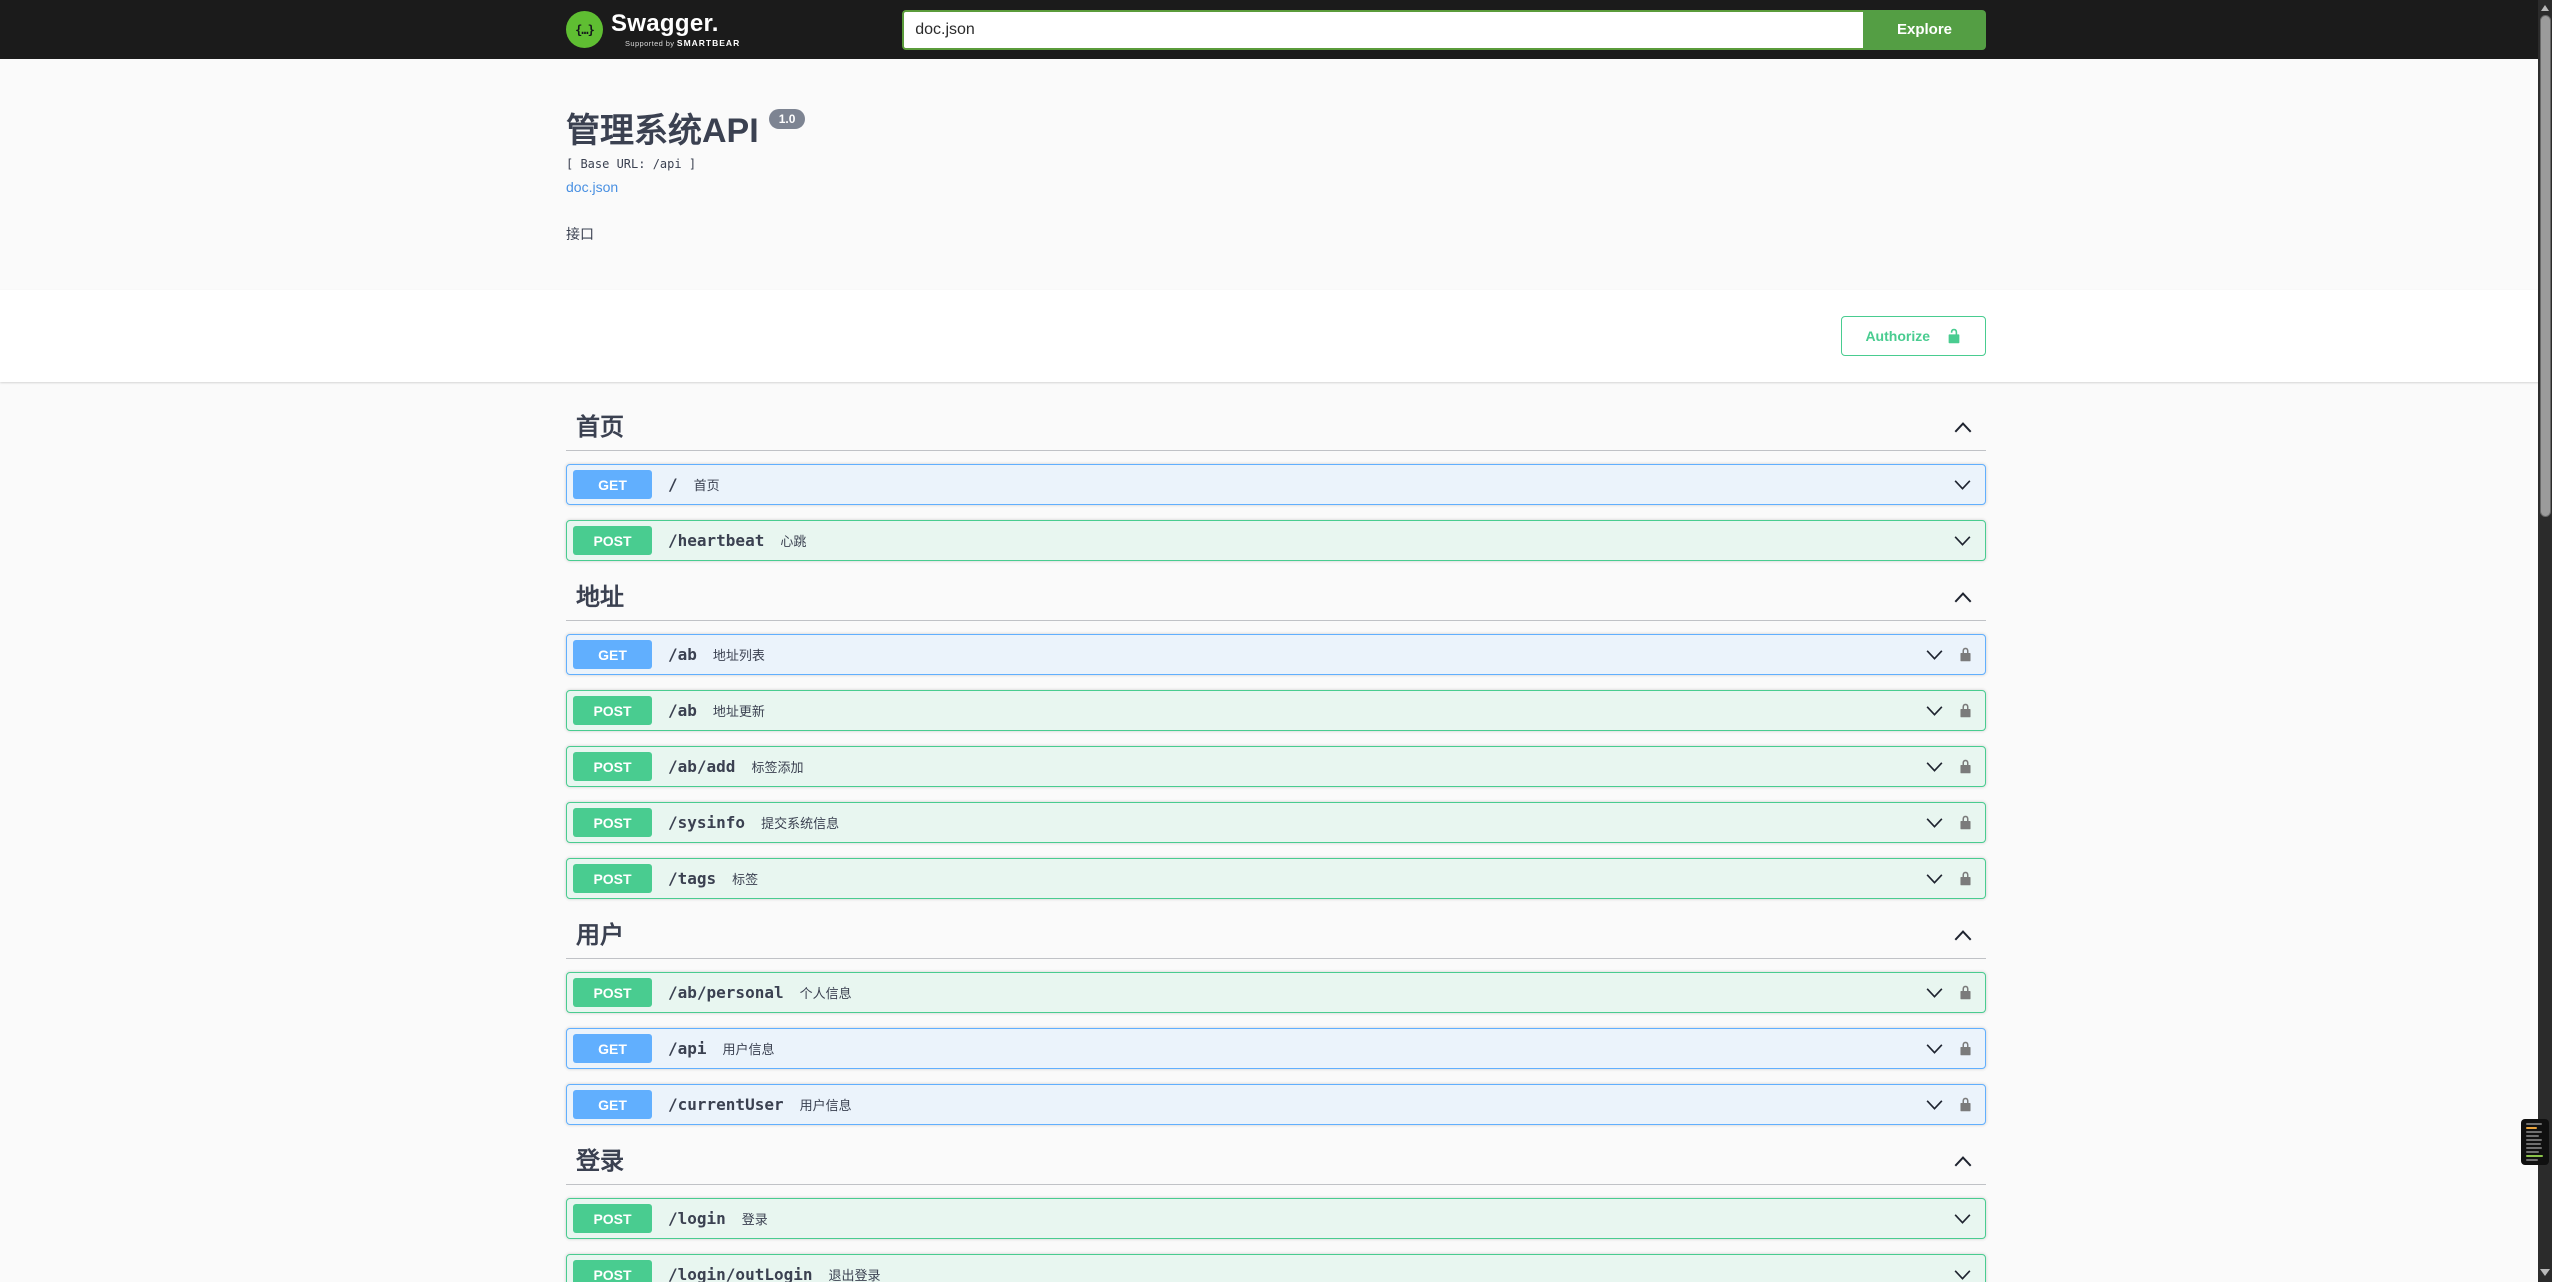 This screenshot has width=2552, height=1282. I want to click on operation-row: POST /login 登录, so click(1276, 1218).